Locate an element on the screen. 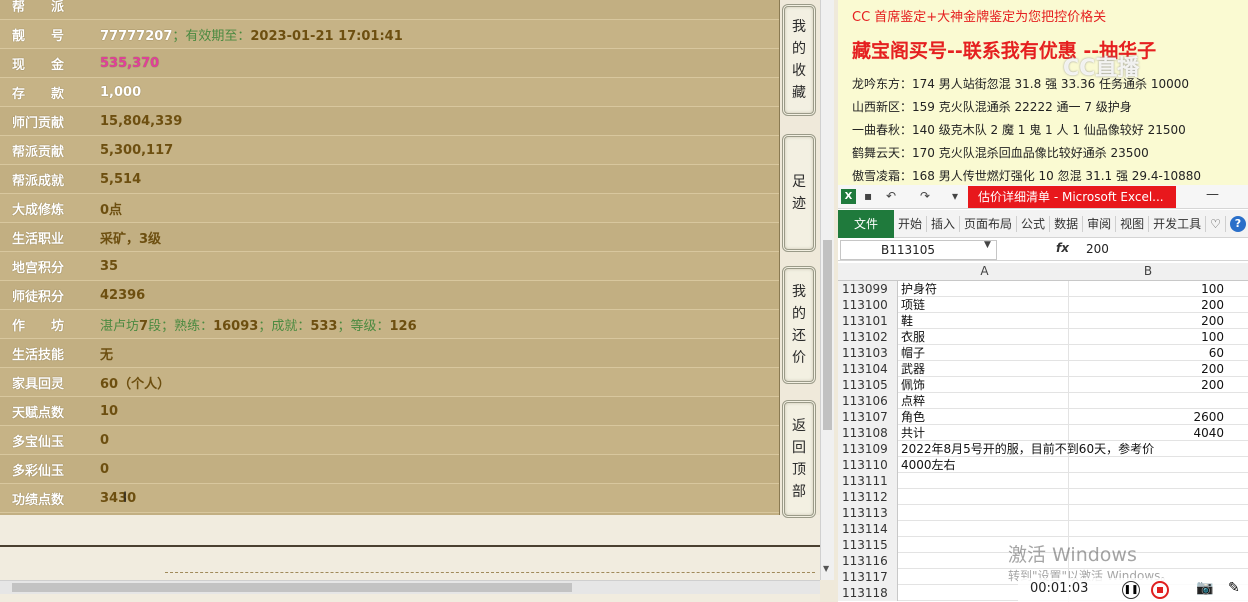 This screenshot has height=602, width=1248. ribbon-tab: 视图 is located at coordinates (1133, 223).